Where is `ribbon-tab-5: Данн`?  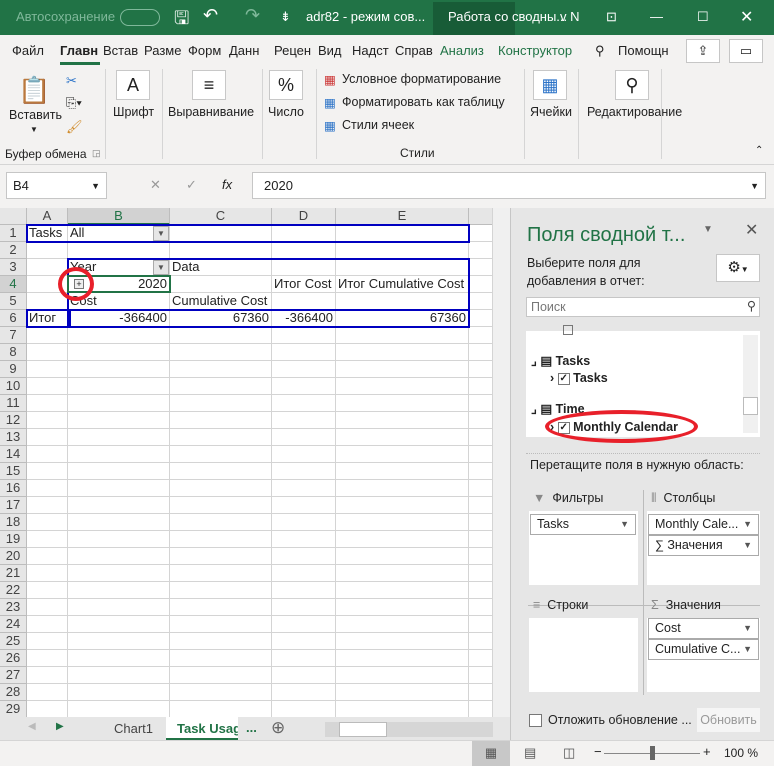 ribbon-tab-5: Данн is located at coordinates (249, 50).